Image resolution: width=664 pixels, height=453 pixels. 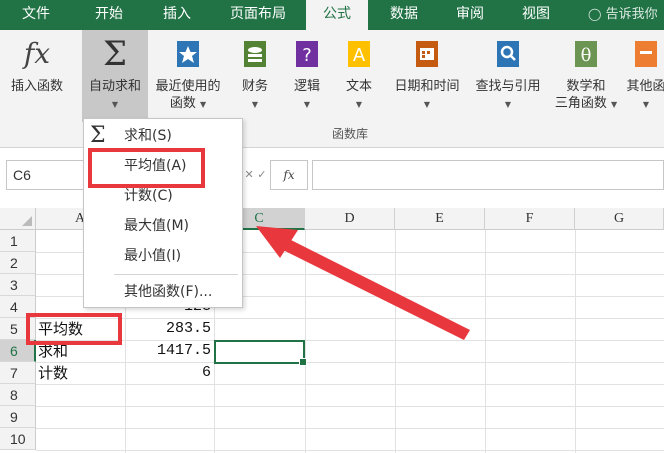 What do you see at coordinates (18, 439) in the screenshot?
I see `row-header-10: 10` at bounding box center [18, 439].